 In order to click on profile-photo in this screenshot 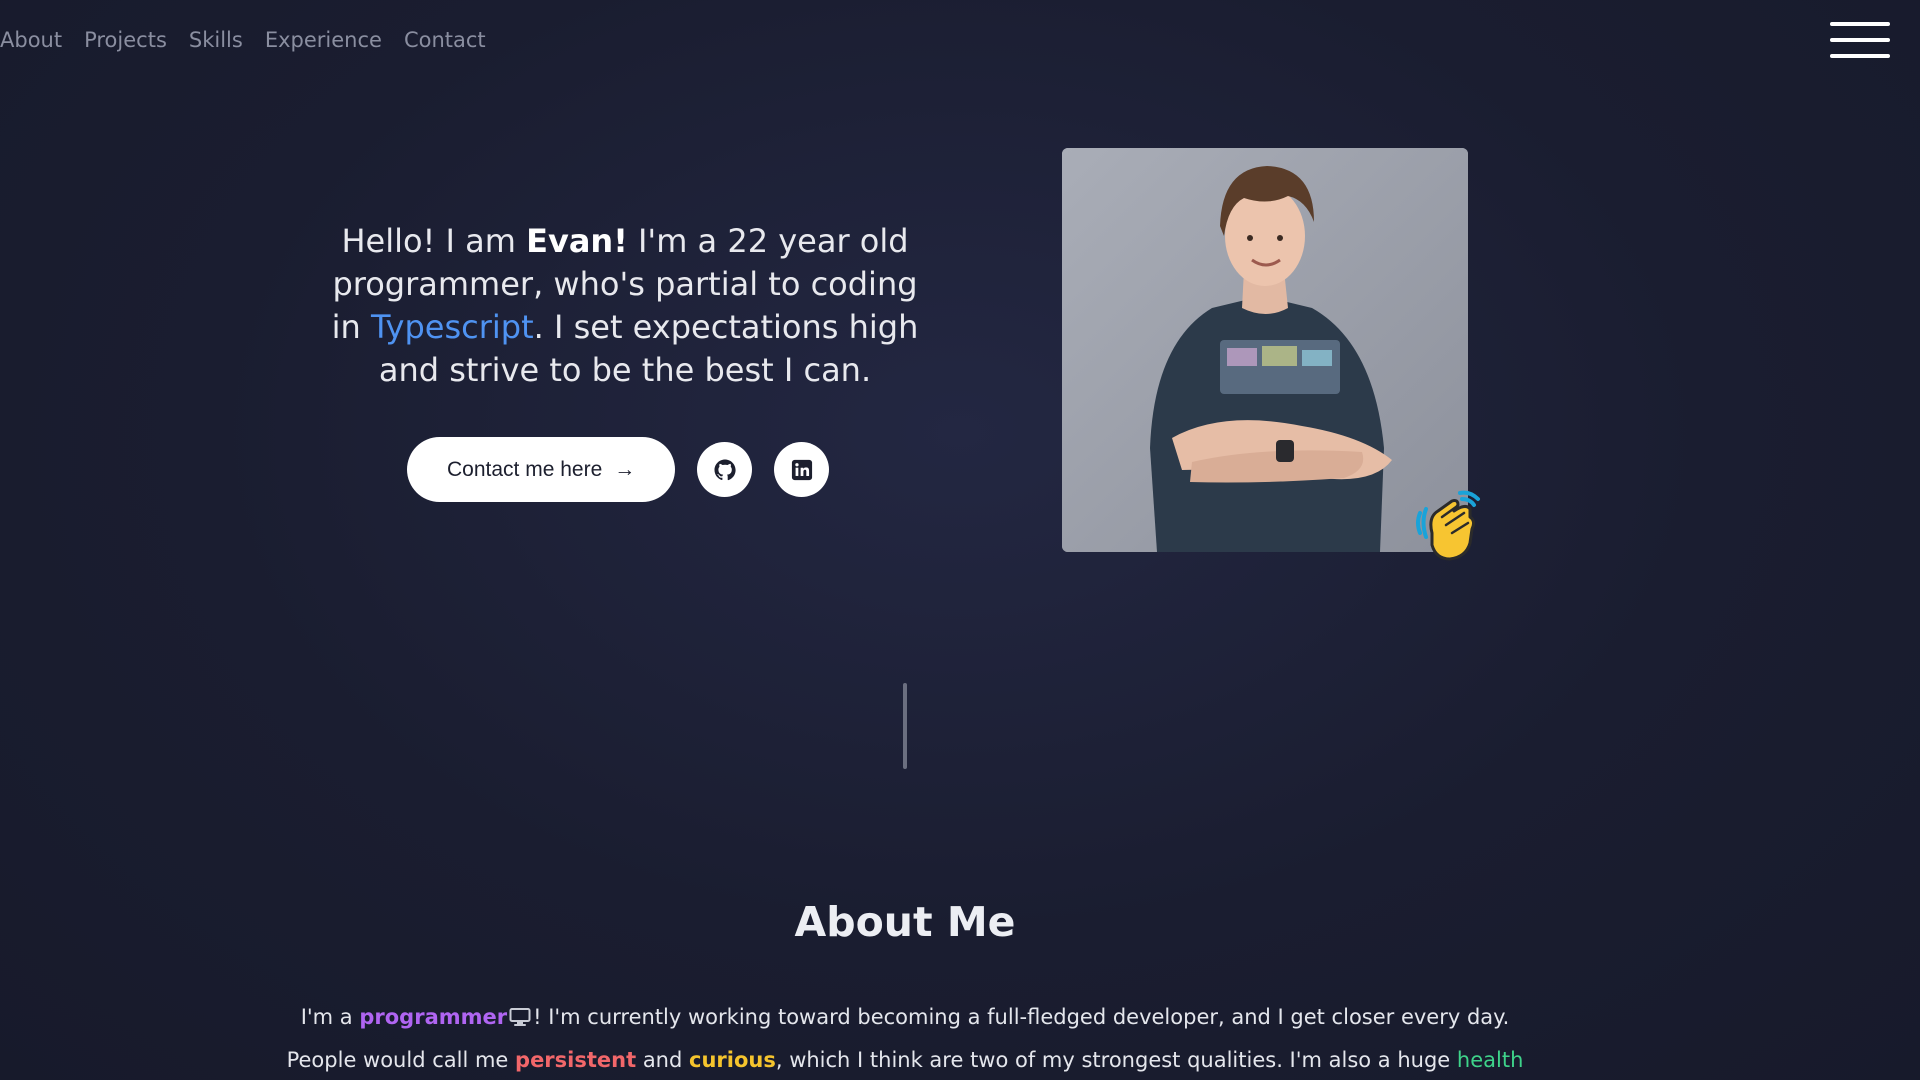, I will do `click(1265, 350)`.